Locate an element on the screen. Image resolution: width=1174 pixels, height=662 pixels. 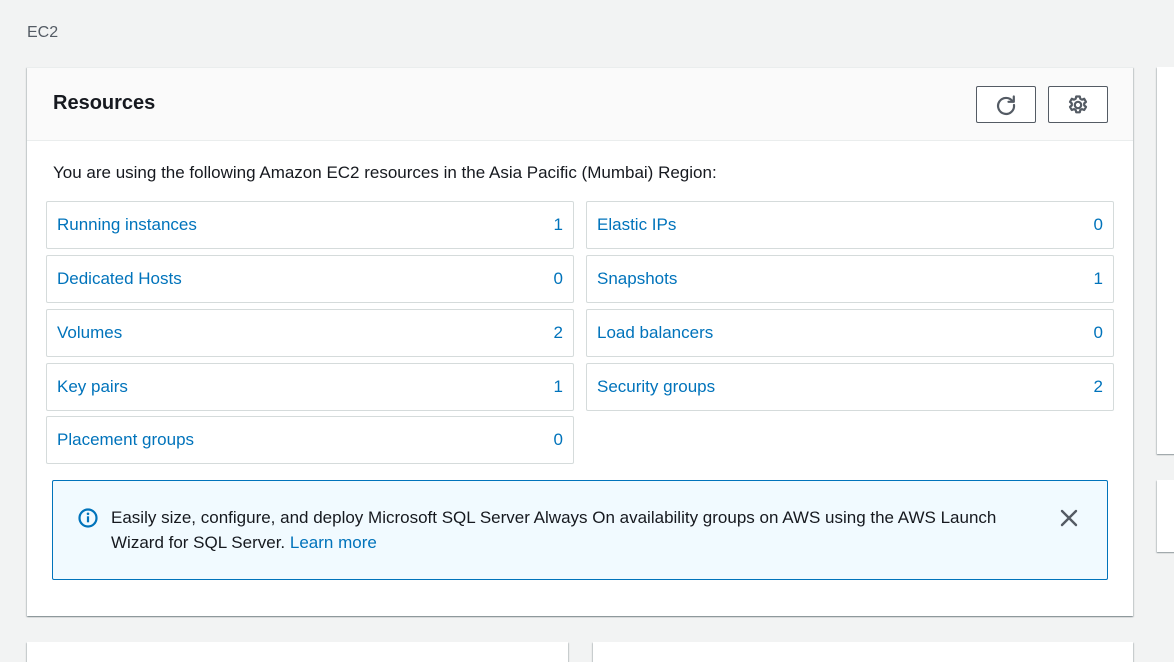
resource-label: Dedicated Hosts is located at coordinates (119, 279).